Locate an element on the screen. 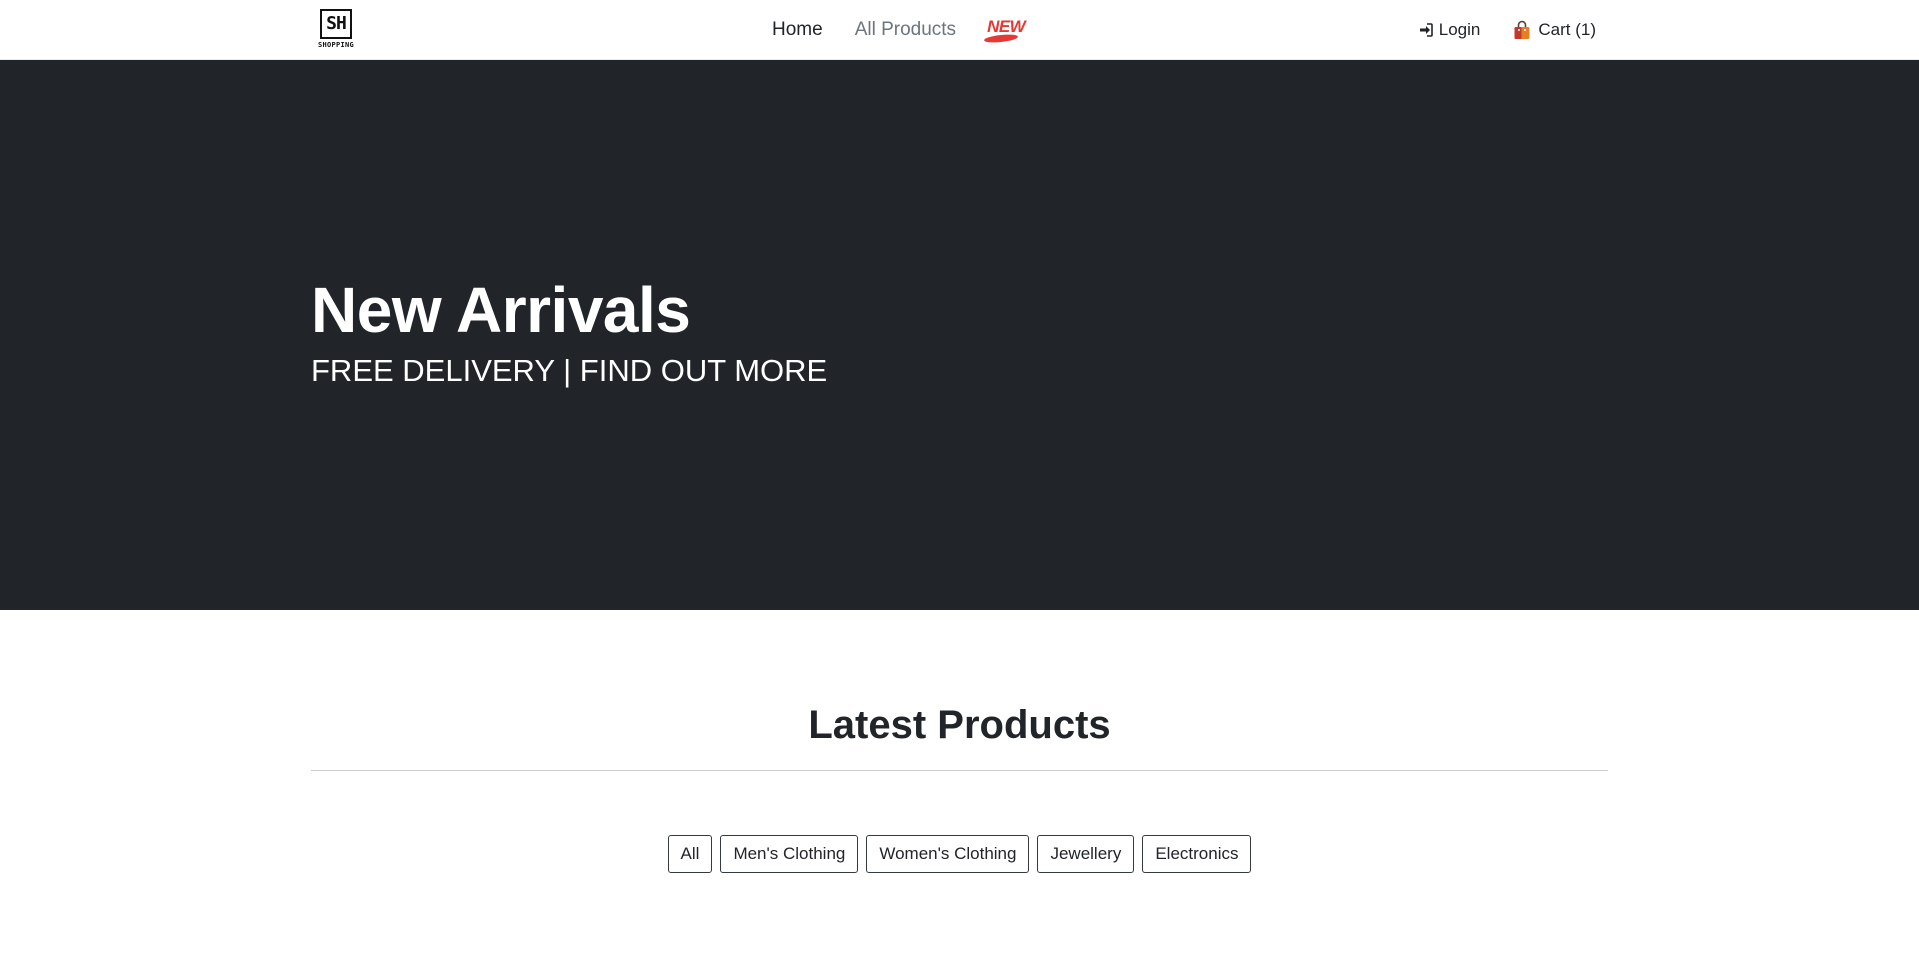  main-nav: Home All Products NEW is located at coordinates (899, 30).